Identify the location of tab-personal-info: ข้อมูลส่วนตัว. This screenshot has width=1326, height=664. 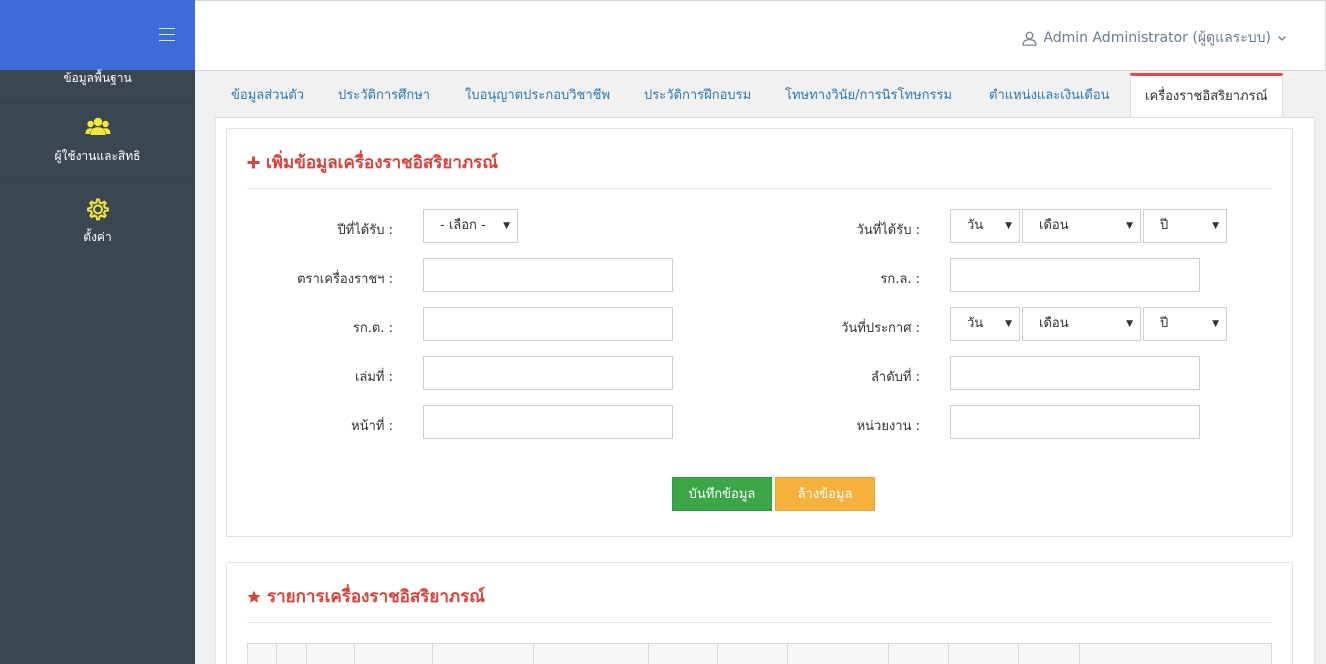
(267, 95).